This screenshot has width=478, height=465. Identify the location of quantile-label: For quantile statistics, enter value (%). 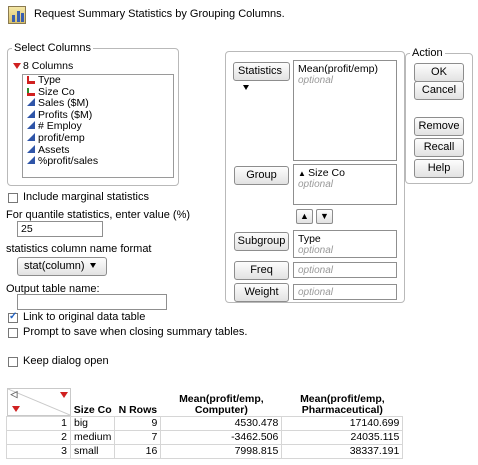
(98, 215).